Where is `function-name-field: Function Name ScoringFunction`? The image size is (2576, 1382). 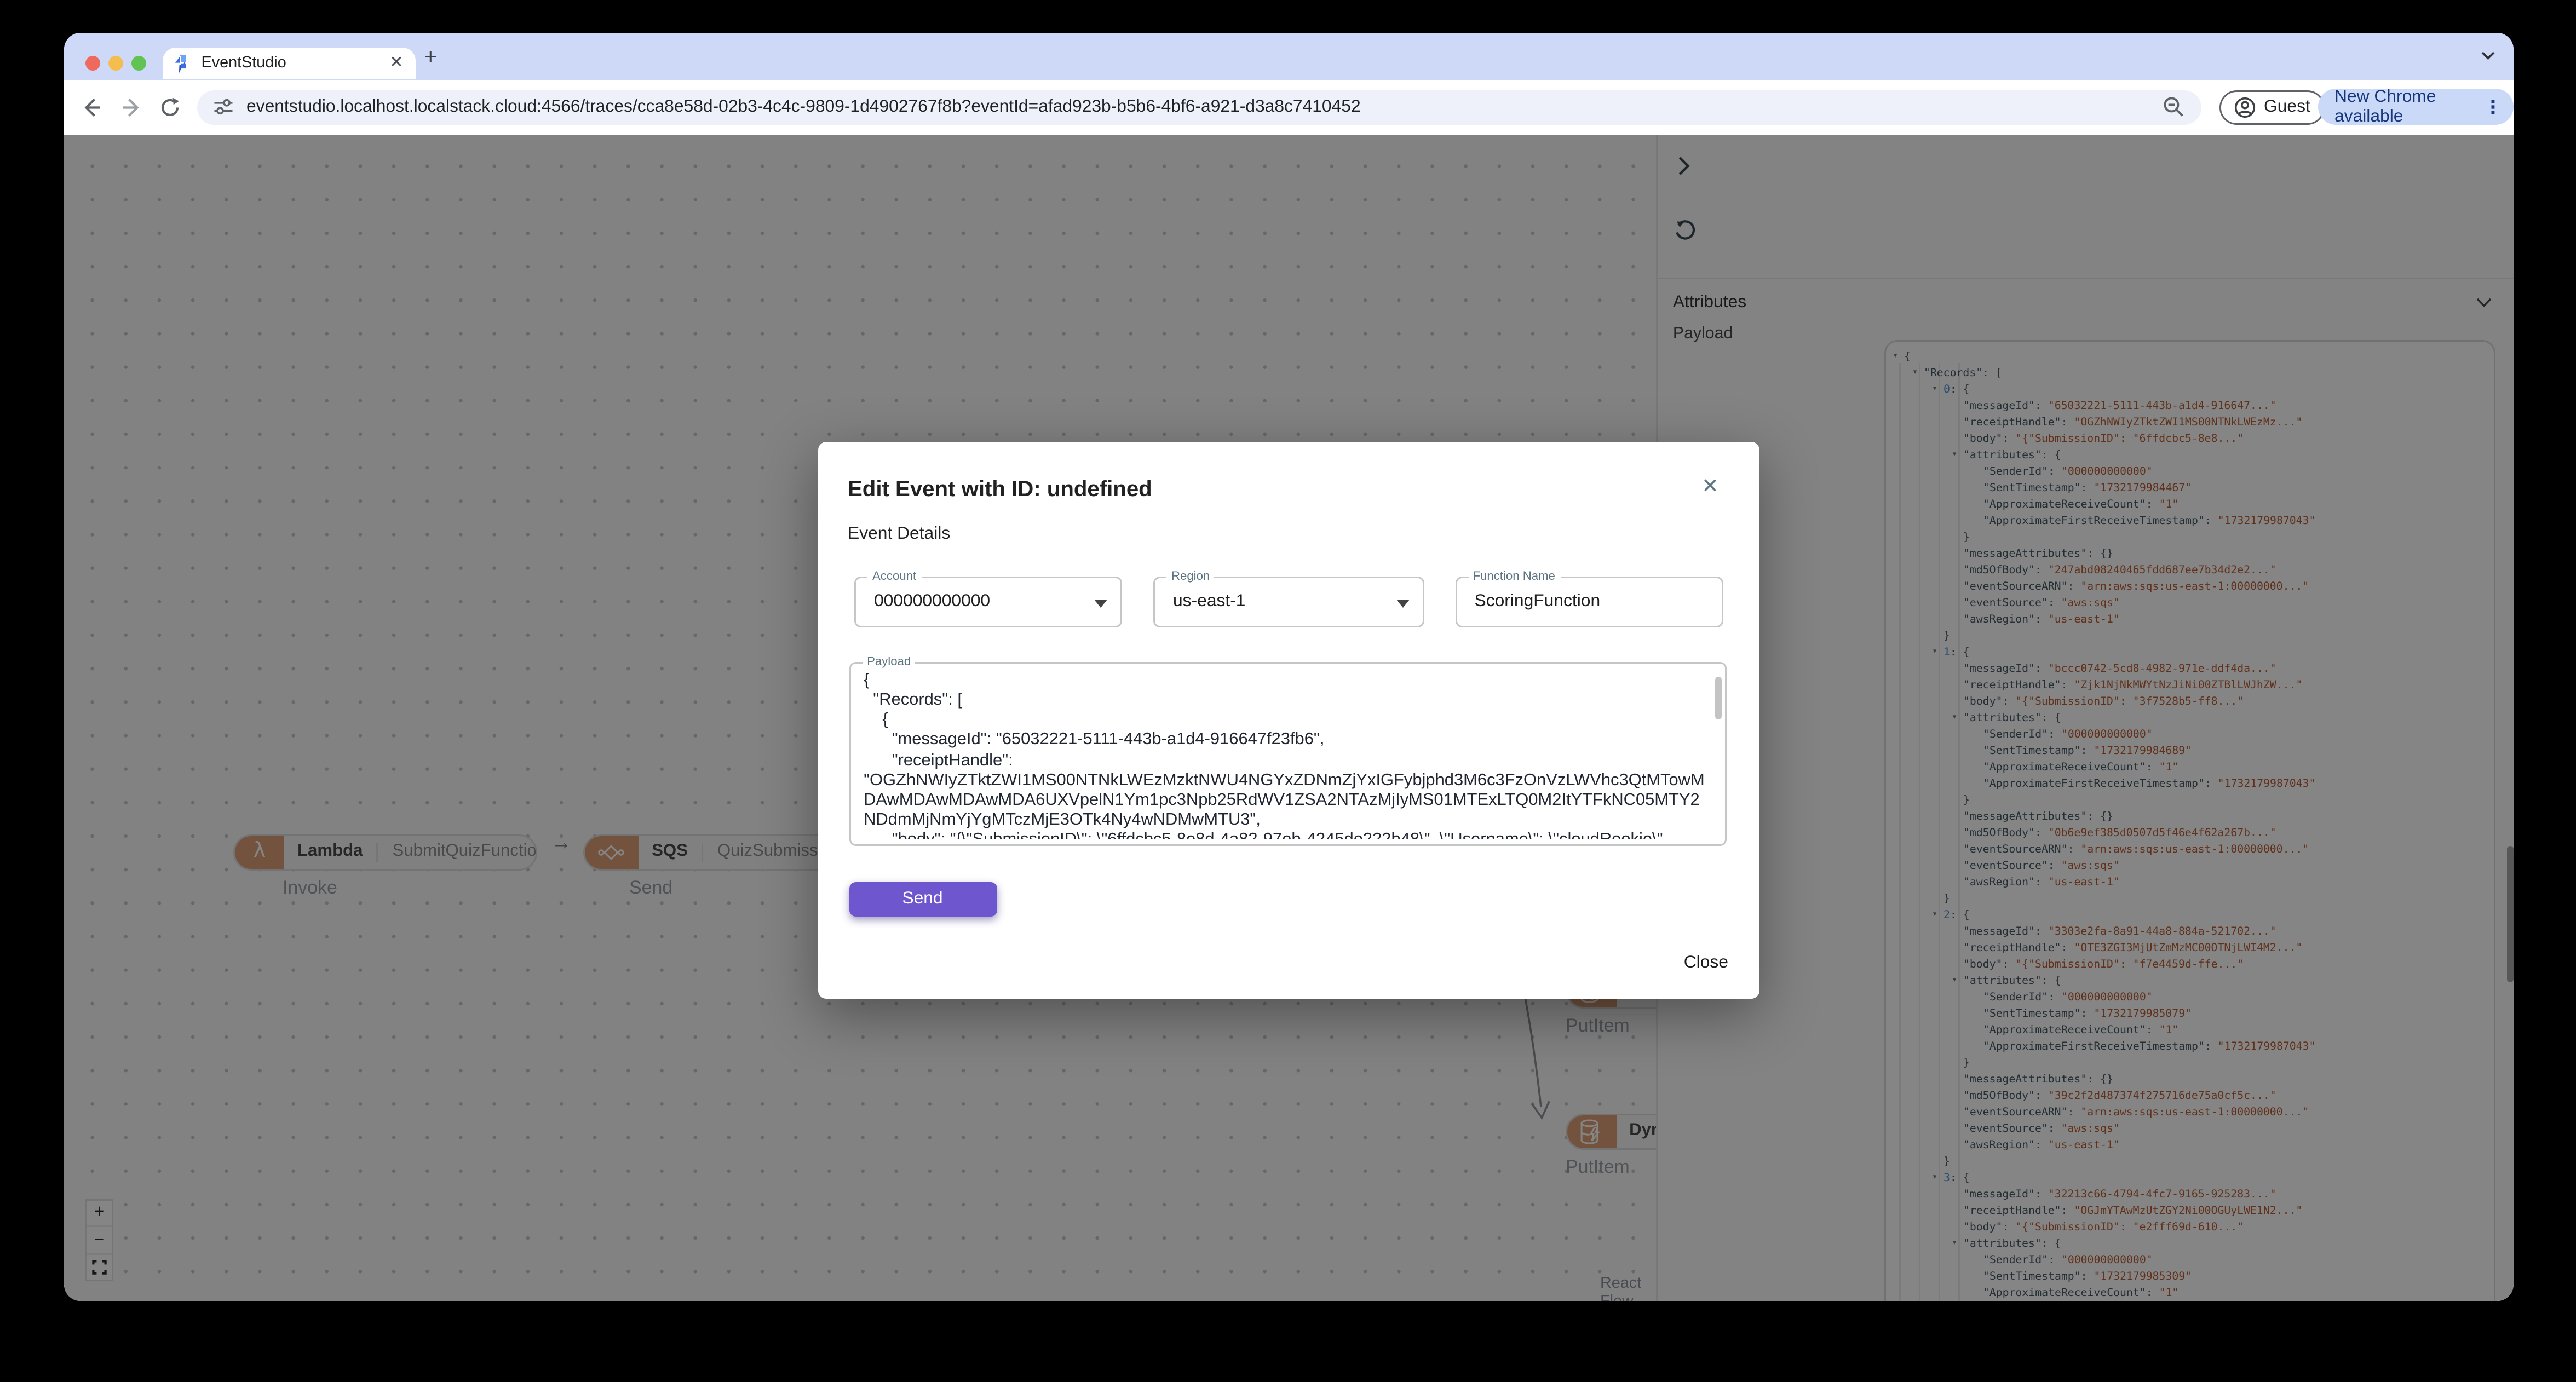
function-name-field: Function Name ScoringFunction is located at coordinates (1588, 598).